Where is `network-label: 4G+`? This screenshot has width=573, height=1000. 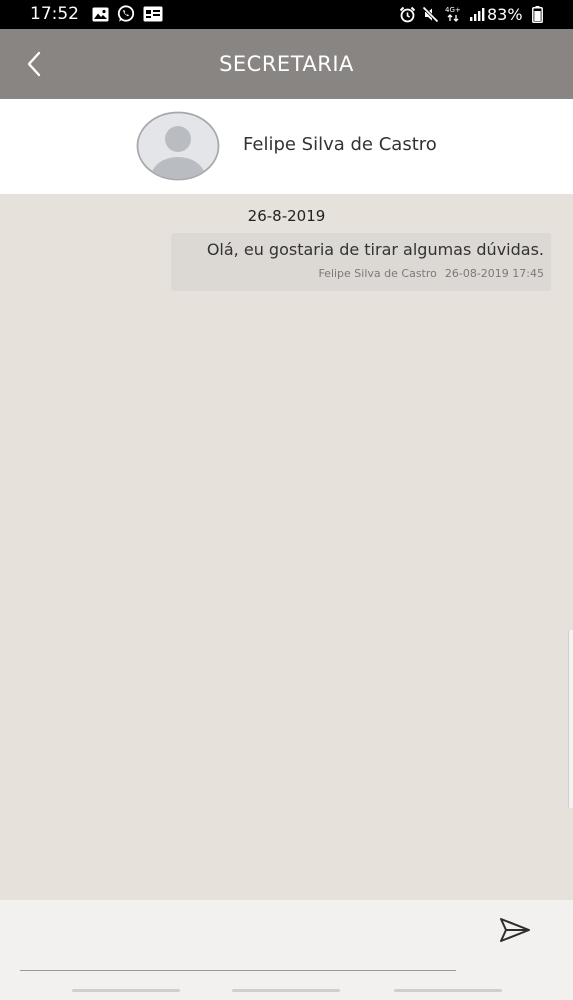 network-label: 4G+ is located at coordinates (453, 10).